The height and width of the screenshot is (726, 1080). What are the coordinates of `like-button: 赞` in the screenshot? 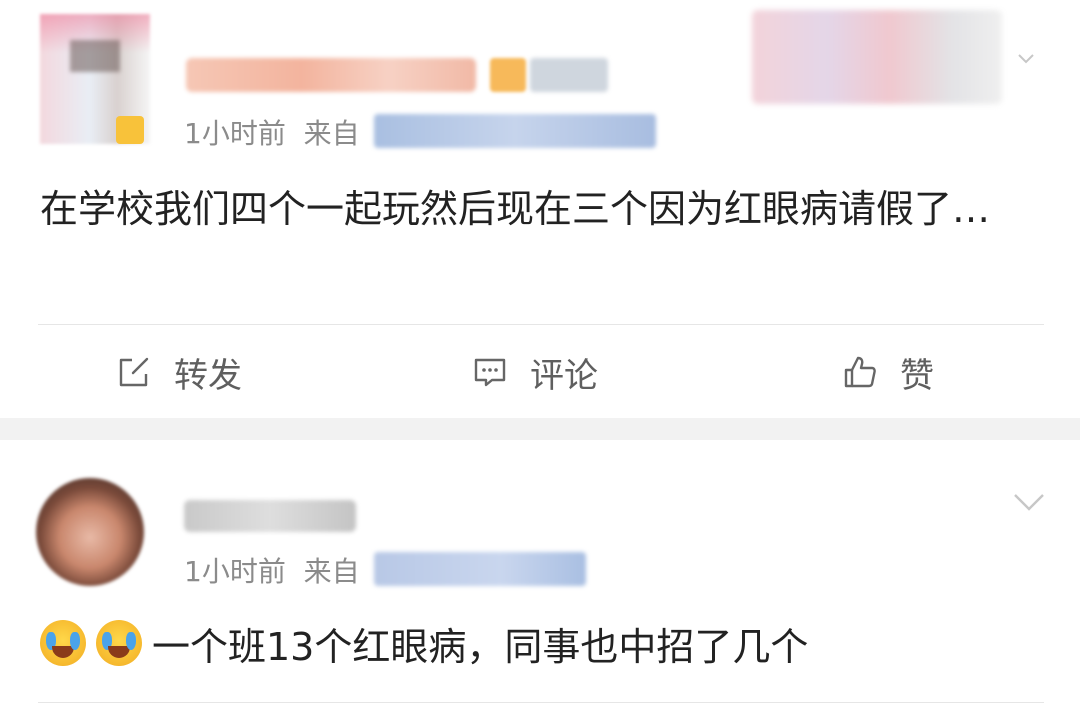 It's located at (888, 372).